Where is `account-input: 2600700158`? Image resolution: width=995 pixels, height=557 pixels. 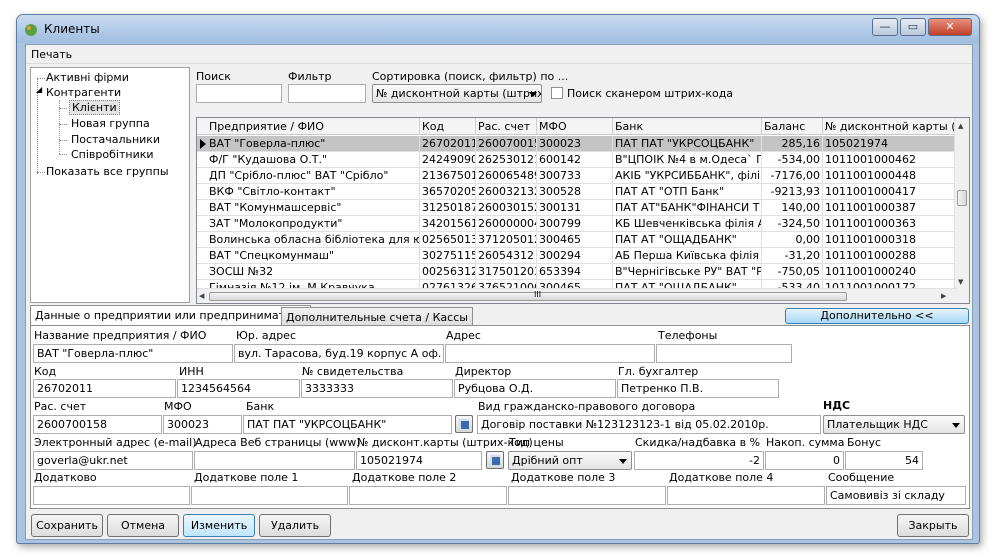
account-input: 2600700158 is located at coordinates (97, 424).